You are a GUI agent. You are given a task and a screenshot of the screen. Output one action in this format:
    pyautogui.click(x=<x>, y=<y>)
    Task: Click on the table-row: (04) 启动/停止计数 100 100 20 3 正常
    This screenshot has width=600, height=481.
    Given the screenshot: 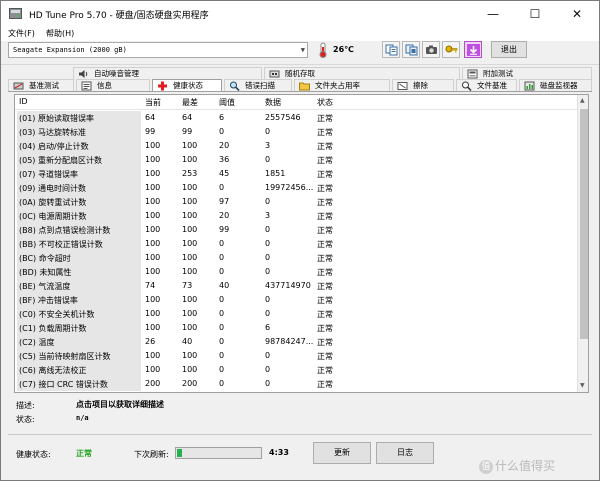 What is the action you would take?
    pyautogui.click(x=296, y=146)
    